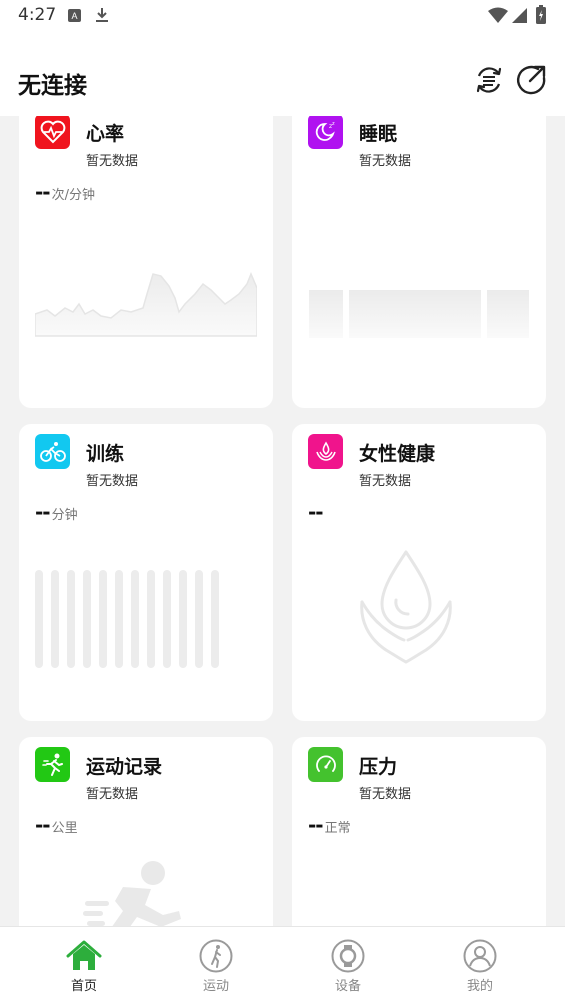 Image resolution: width=565 pixels, height=1005 pixels. Describe the element at coordinates (282, 965) in the screenshot. I see `bottom-navigation: 首页 运动 设备 我的` at that location.